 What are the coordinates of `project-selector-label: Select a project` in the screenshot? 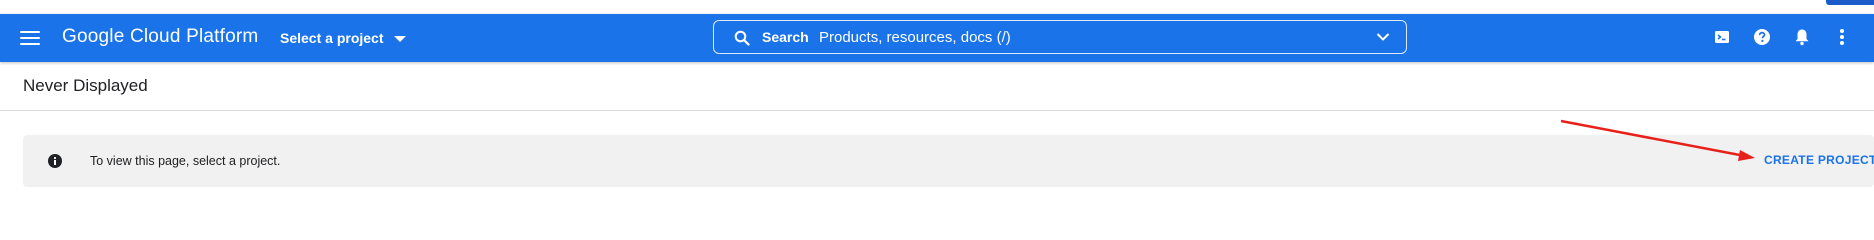 It's located at (332, 38).